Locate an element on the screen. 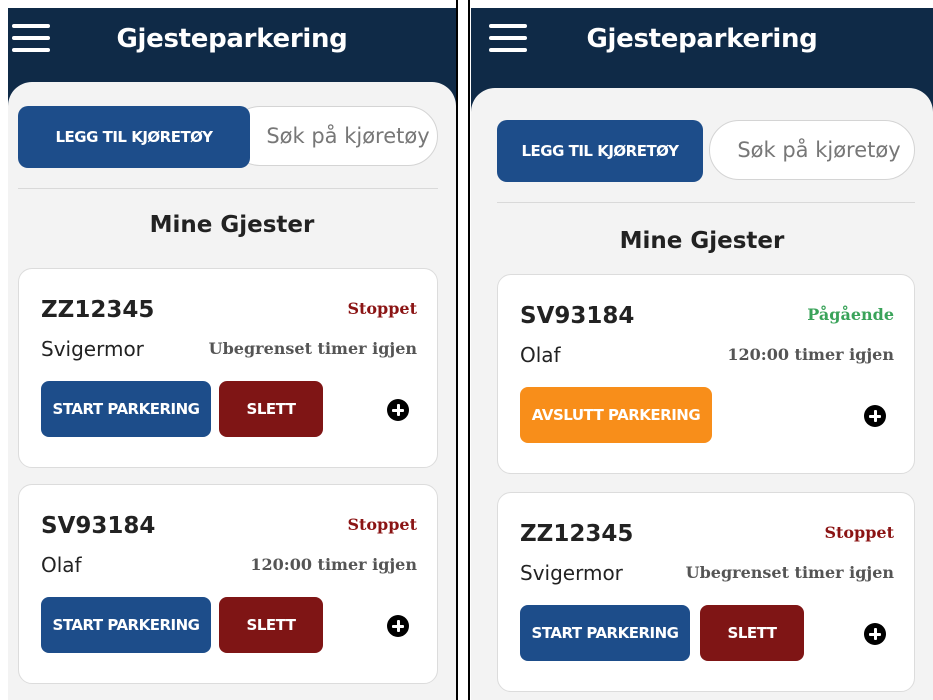  end-parking-button: AVSLUTT PARKERING is located at coordinates (616, 415).